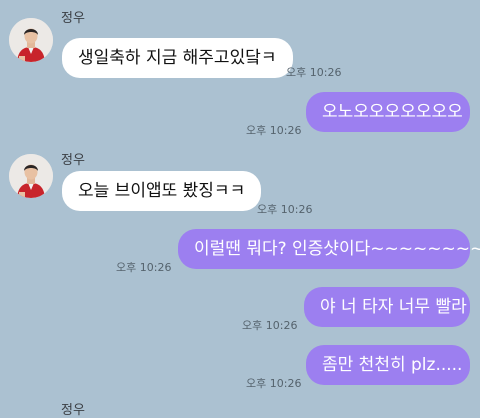  I want to click on message-bubble-incoming: 생일축하 지금 해주고있닼ㅋ, so click(177, 58).